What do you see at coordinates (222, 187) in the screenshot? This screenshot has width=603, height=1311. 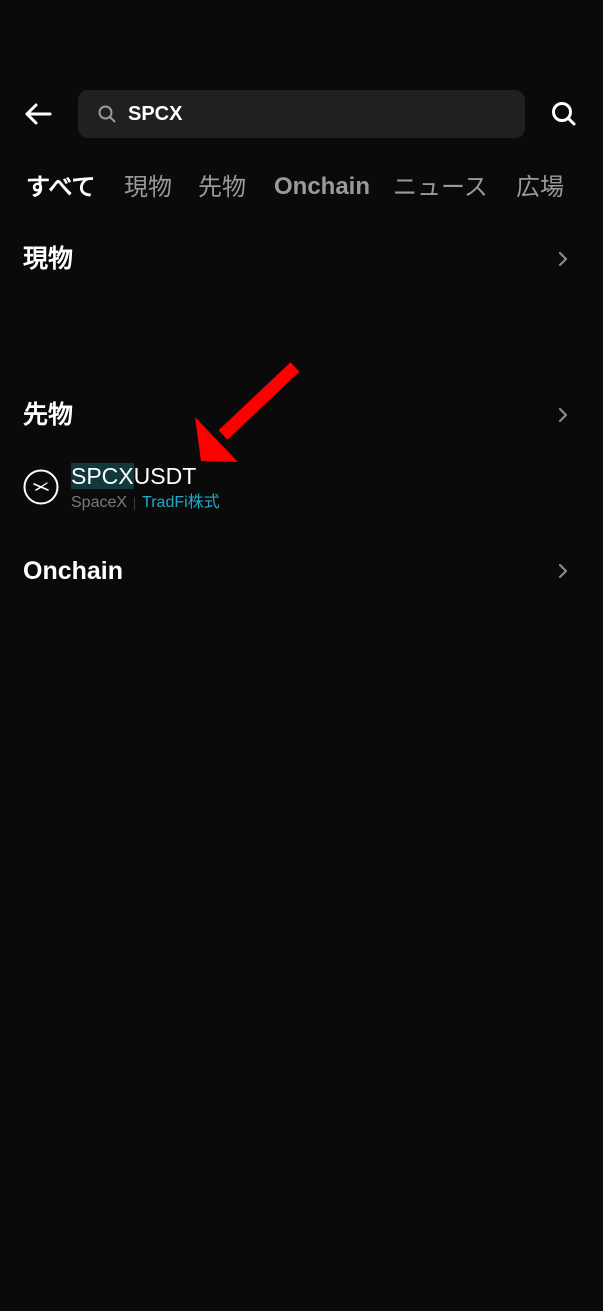 I see `tab-futures: 先物` at bounding box center [222, 187].